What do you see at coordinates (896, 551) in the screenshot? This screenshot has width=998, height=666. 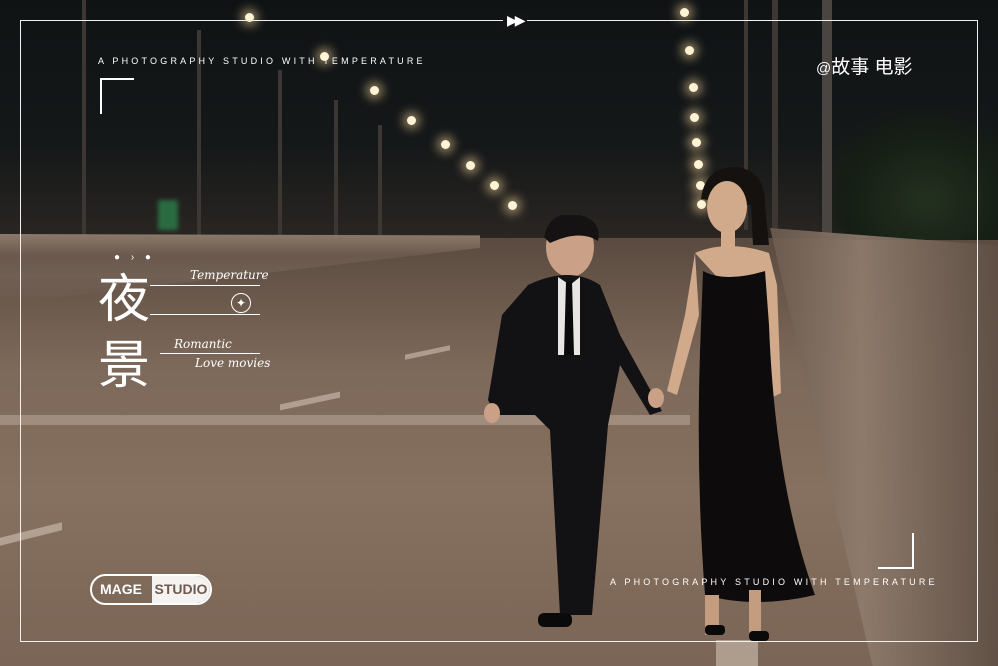 I see `corner-bracket-bottom-right` at bounding box center [896, 551].